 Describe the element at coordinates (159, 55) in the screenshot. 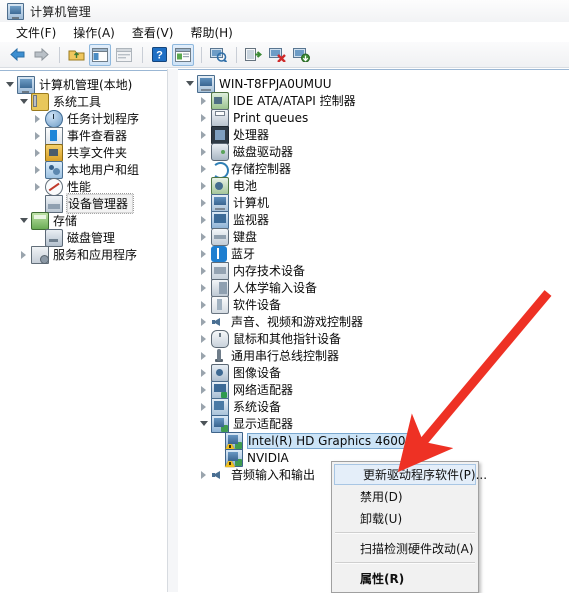

I see `help-question-icon: ?` at that location.